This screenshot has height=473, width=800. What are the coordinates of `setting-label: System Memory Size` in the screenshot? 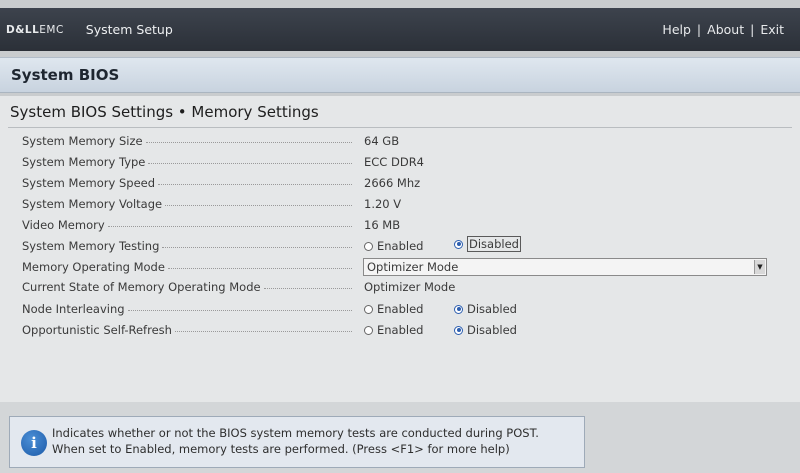 It's located at (82, 141).